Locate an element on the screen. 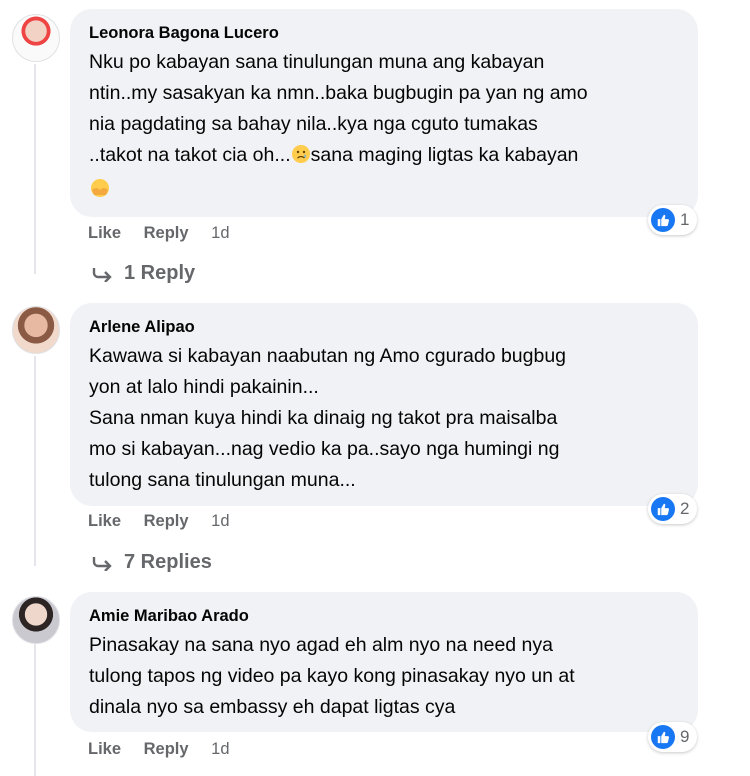 This screenshot has height=776, width=750. view-replies-link: 1 Reply is located at coordinates (143, 273).